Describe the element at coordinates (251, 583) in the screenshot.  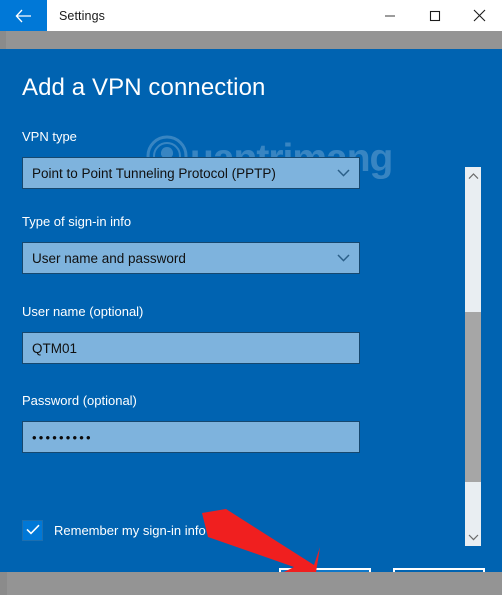
I see `bottom-gray-band` at that location.